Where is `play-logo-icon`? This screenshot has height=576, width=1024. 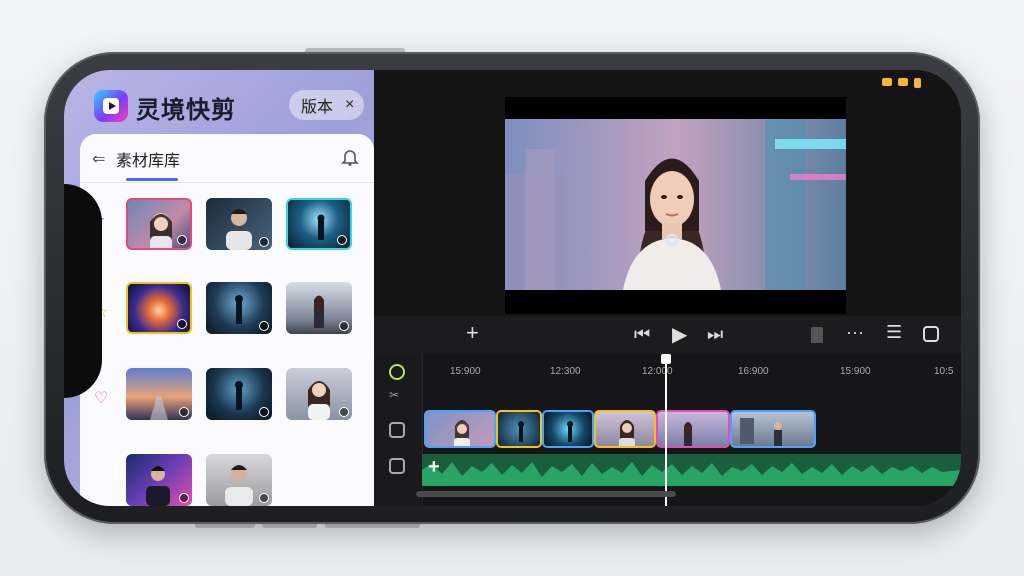 play-logo-icon is located at coordinates (111, 106).